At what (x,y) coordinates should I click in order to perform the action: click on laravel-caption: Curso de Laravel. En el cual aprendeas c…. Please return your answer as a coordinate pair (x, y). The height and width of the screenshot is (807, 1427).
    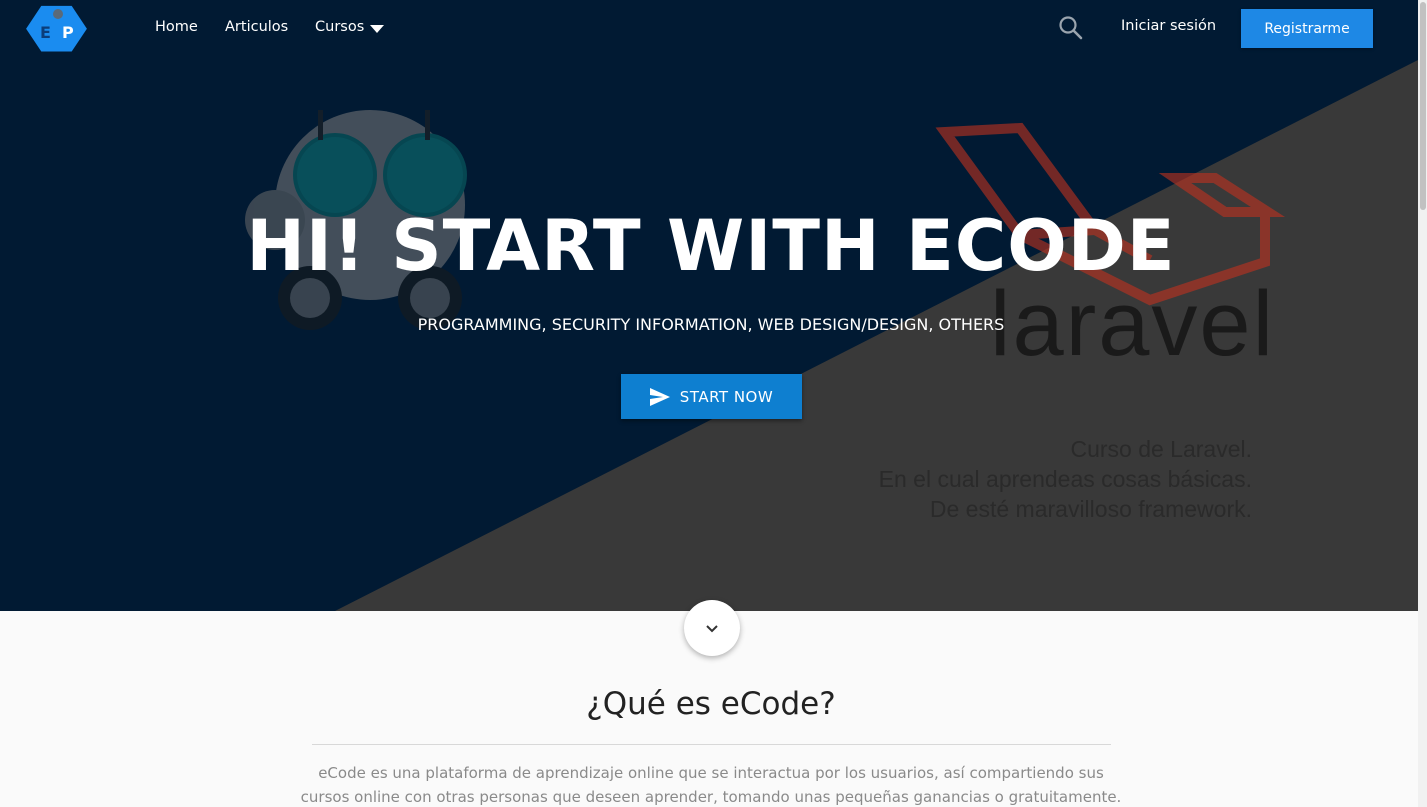
    Looking at the image, I should click on (1065, 479).